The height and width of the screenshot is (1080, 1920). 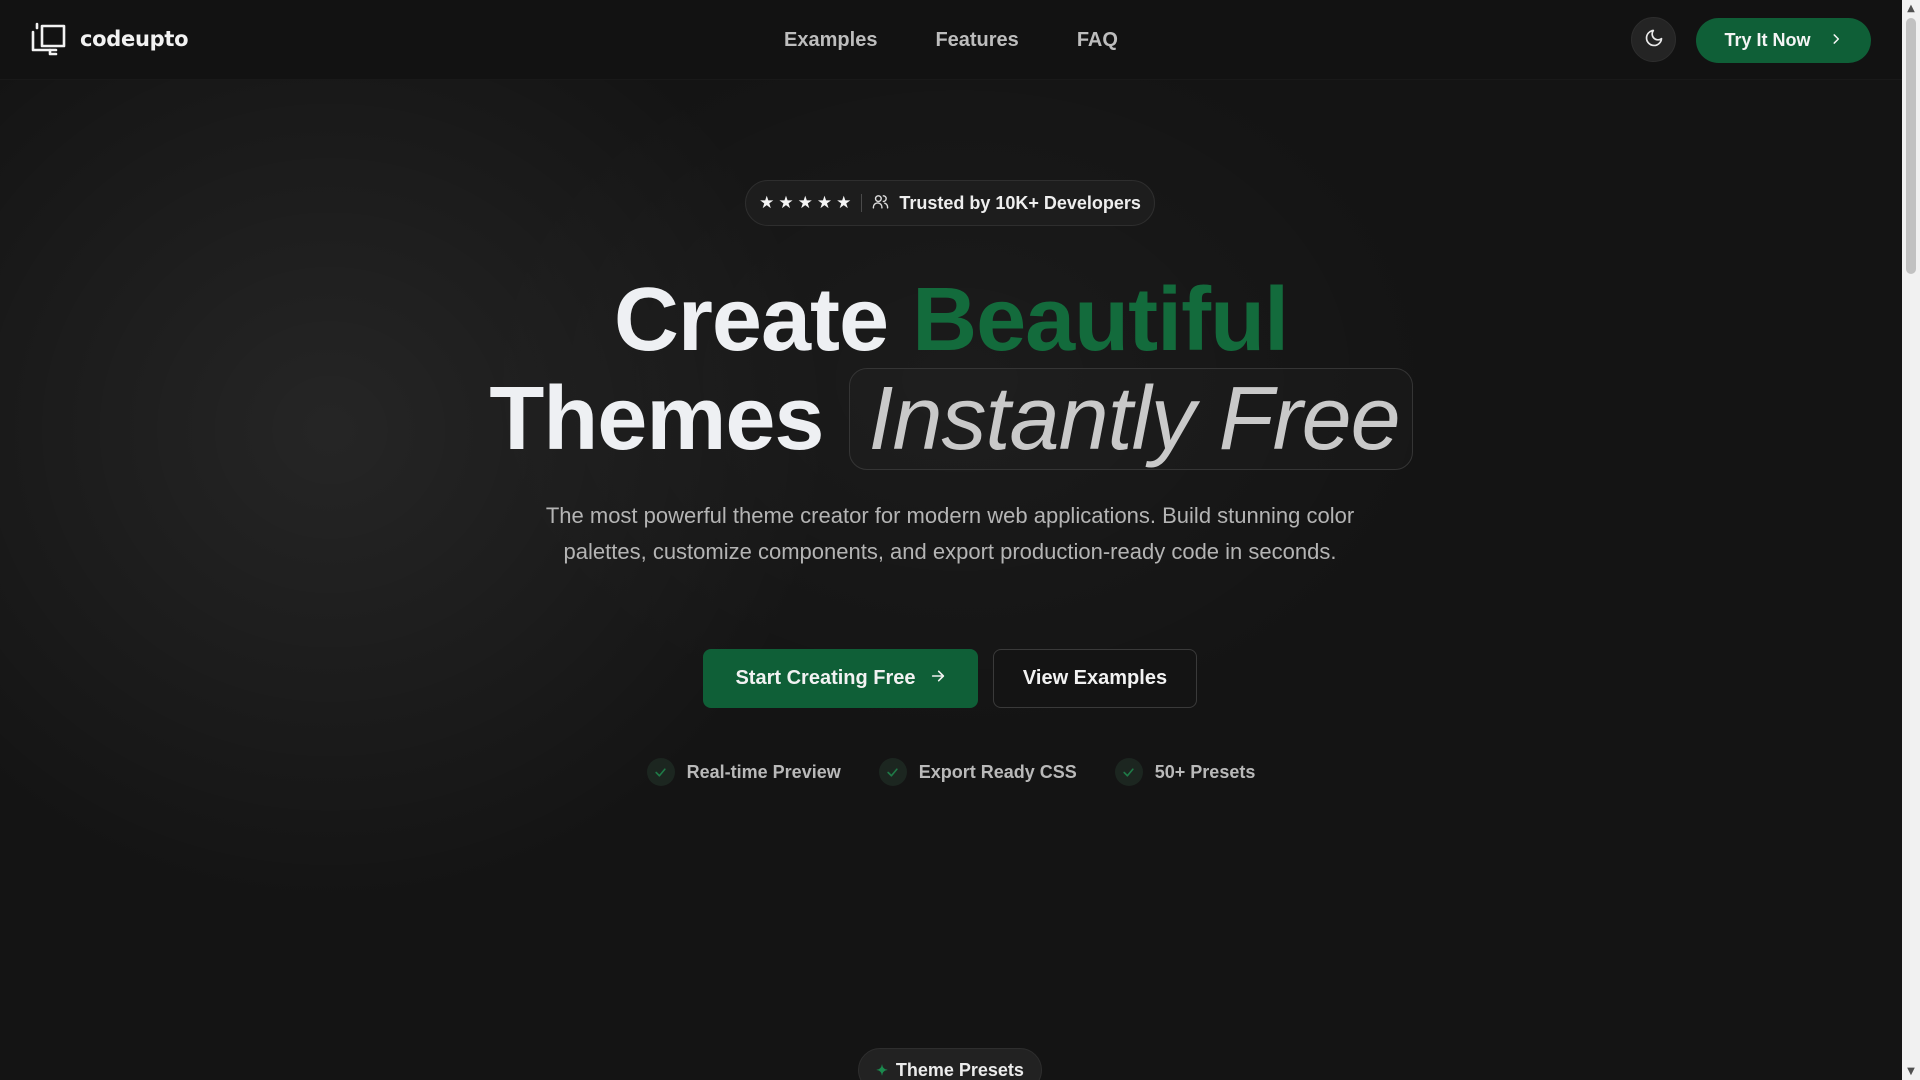 What do you see at coordinates (763, 771) in the screenshot?
I see `feature-label: Real-time Preview` at bounding box center [763, 771].